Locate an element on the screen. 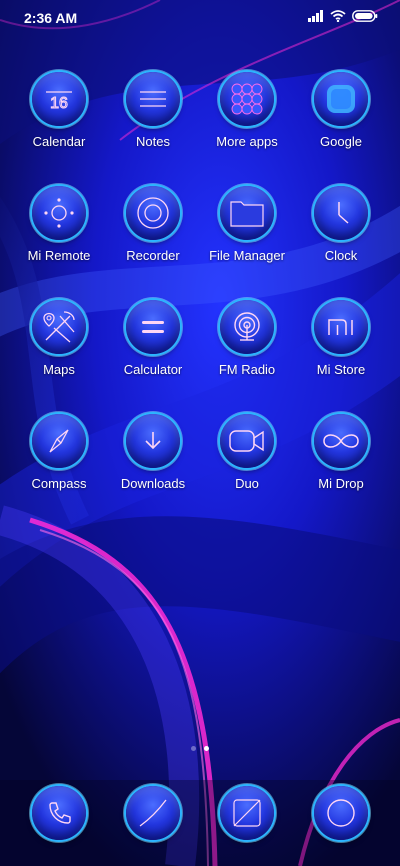 The width and height of the screenshot is (400, 866). remote-icon is located at coordinates (59, 213).